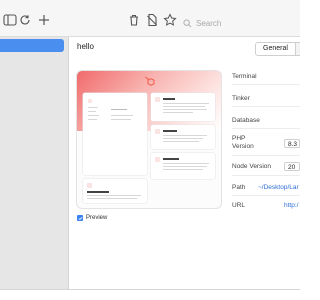 This screenshot has width=320, height=300. Describe the element at coordinates (32, 45) in the screenshot. I see `sidebar-item-selected` at that location.